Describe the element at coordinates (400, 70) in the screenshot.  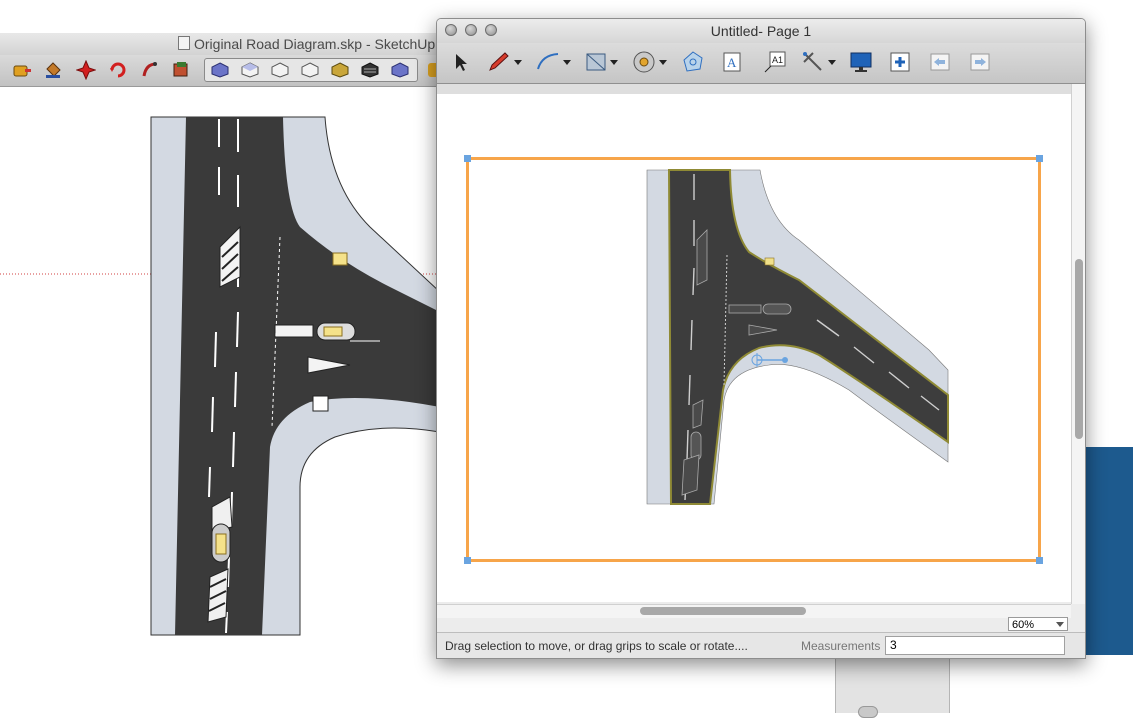
I see `bottom-view-icon` at that location.